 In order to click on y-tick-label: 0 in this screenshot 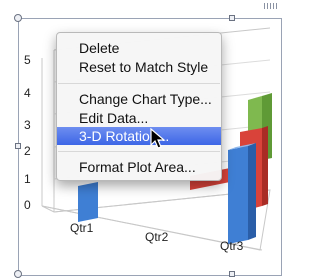, I will do `click(27, 205)`.